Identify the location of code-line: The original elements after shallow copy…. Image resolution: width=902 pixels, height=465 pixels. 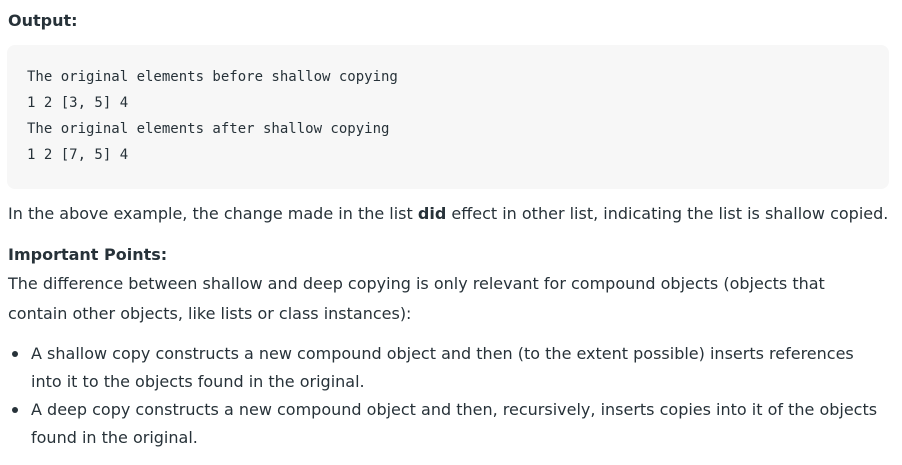
(208, 129).